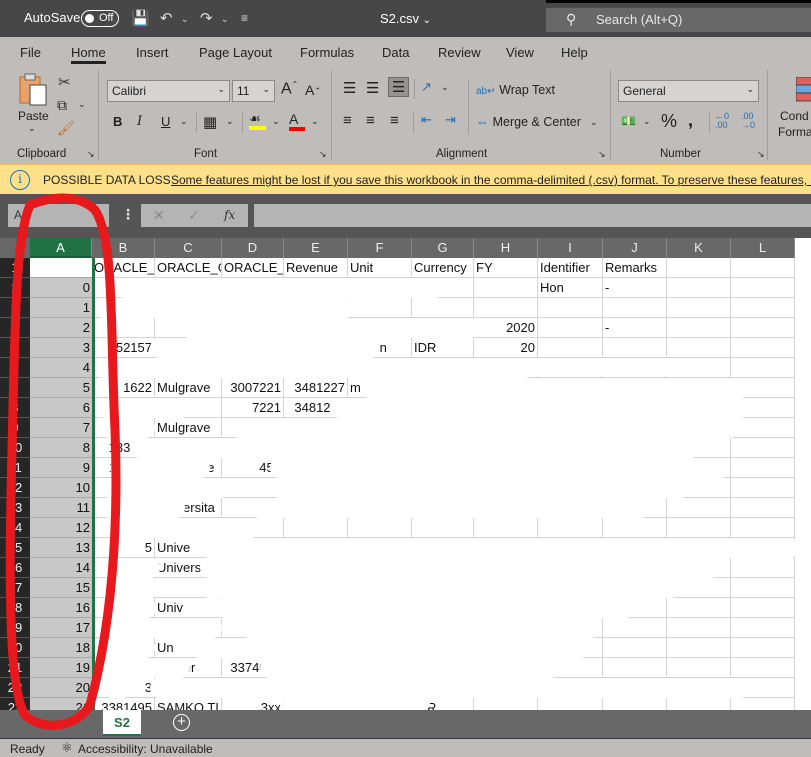 This screenshot has height=757, width=811. Describe the element at coordinates (574, 52) in the screenshot. I see `tab-help: Help` at that location.